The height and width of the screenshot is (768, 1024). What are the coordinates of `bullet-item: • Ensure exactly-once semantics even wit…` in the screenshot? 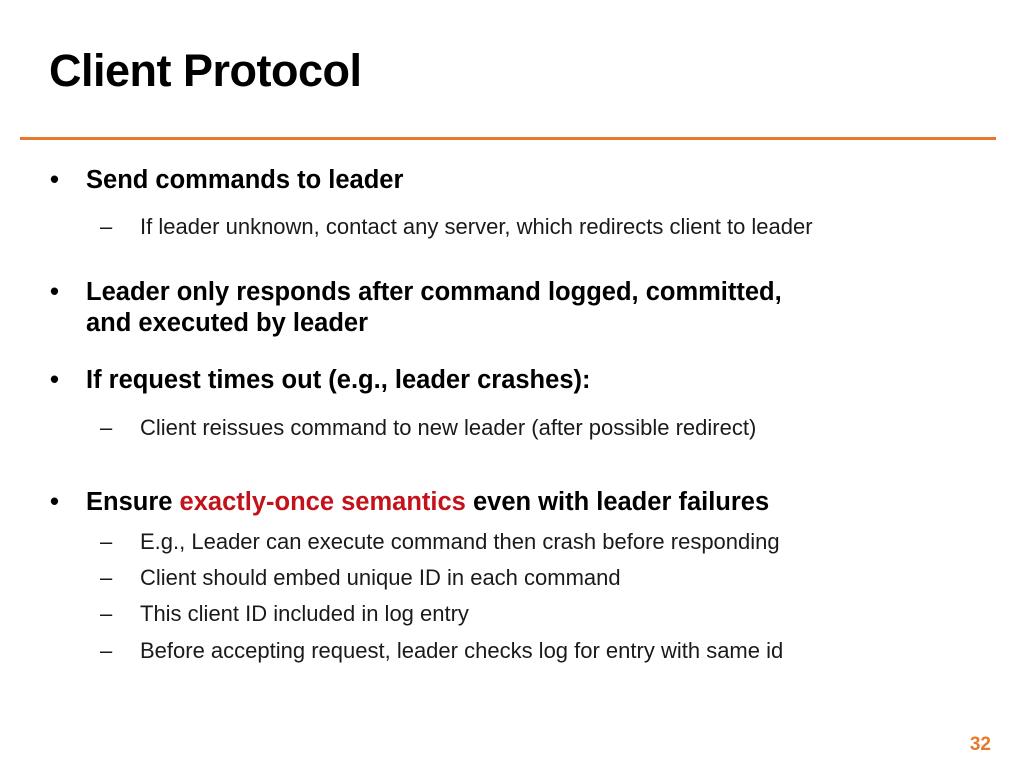 It's located at (512, 502).